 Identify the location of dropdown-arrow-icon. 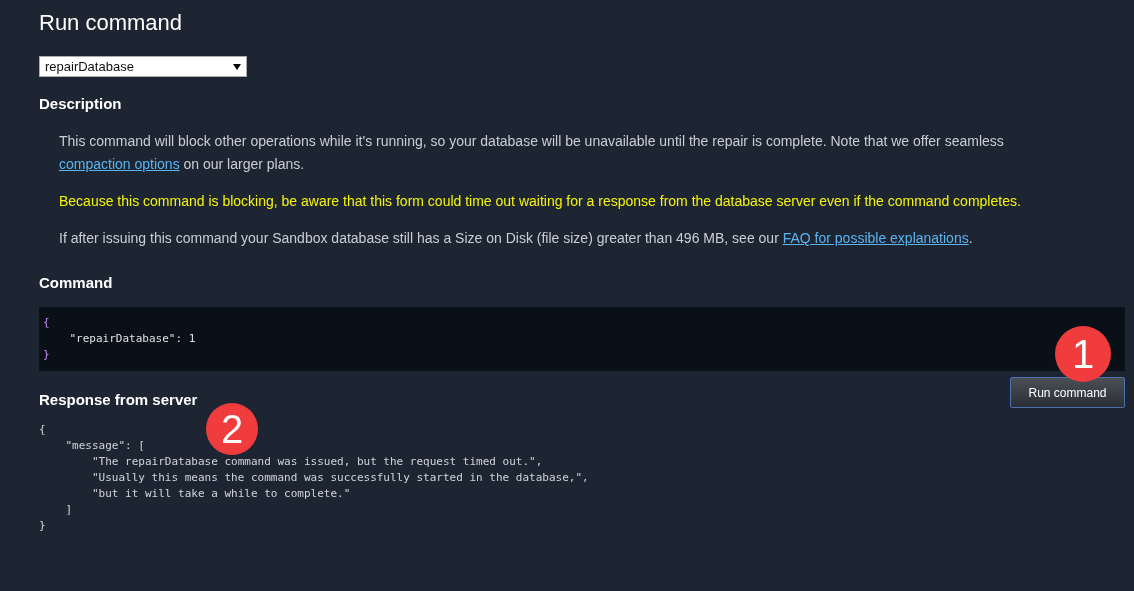
(237, 66).